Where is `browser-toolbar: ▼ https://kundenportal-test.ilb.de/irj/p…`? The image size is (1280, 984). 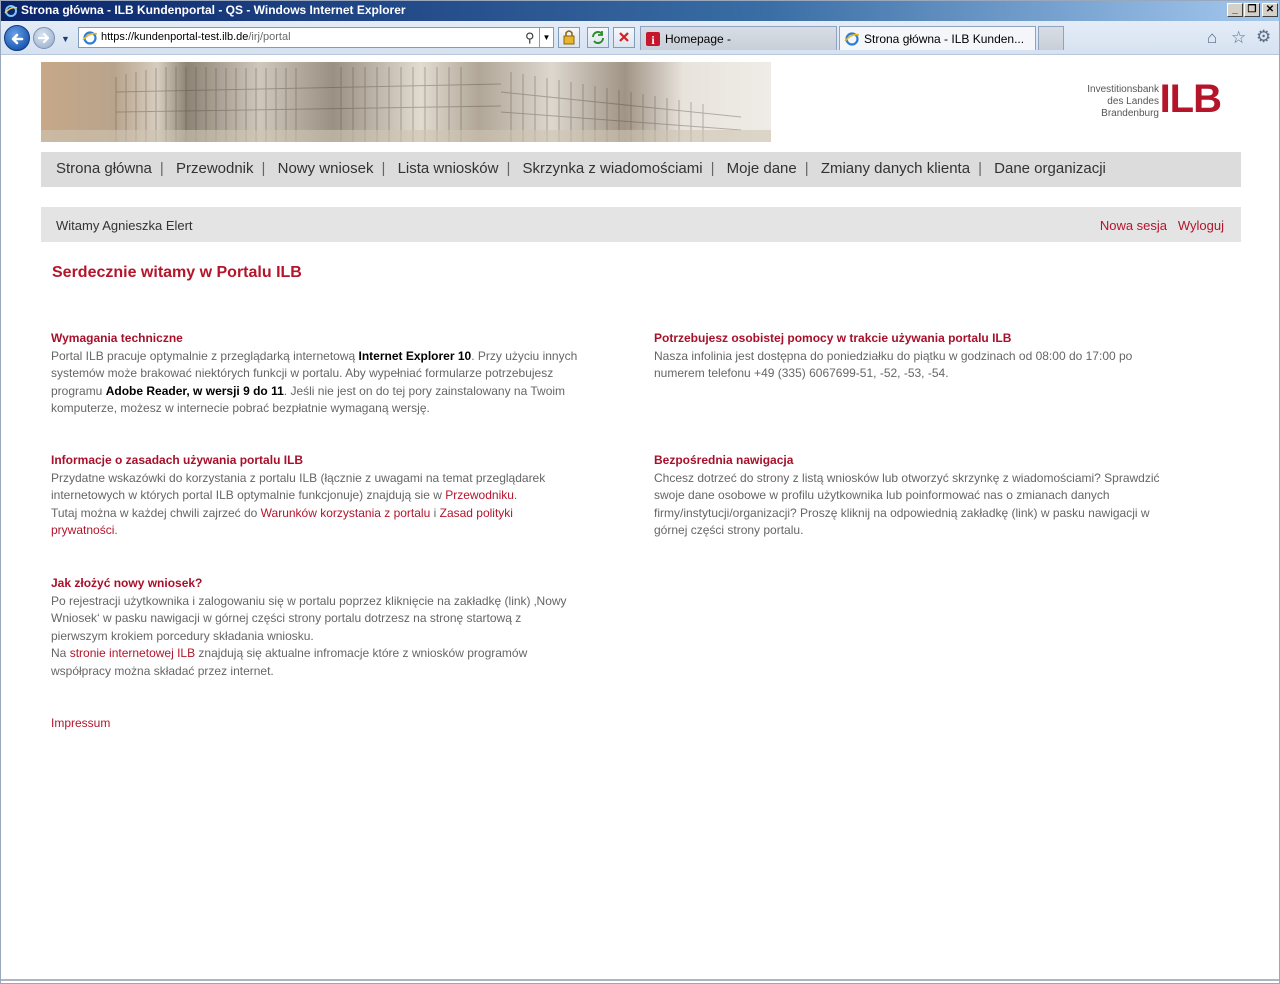 browser-toolbar: ▼ https://kundenportal-test.ilb.de/irj/p… is located at coordinates (640, 38).